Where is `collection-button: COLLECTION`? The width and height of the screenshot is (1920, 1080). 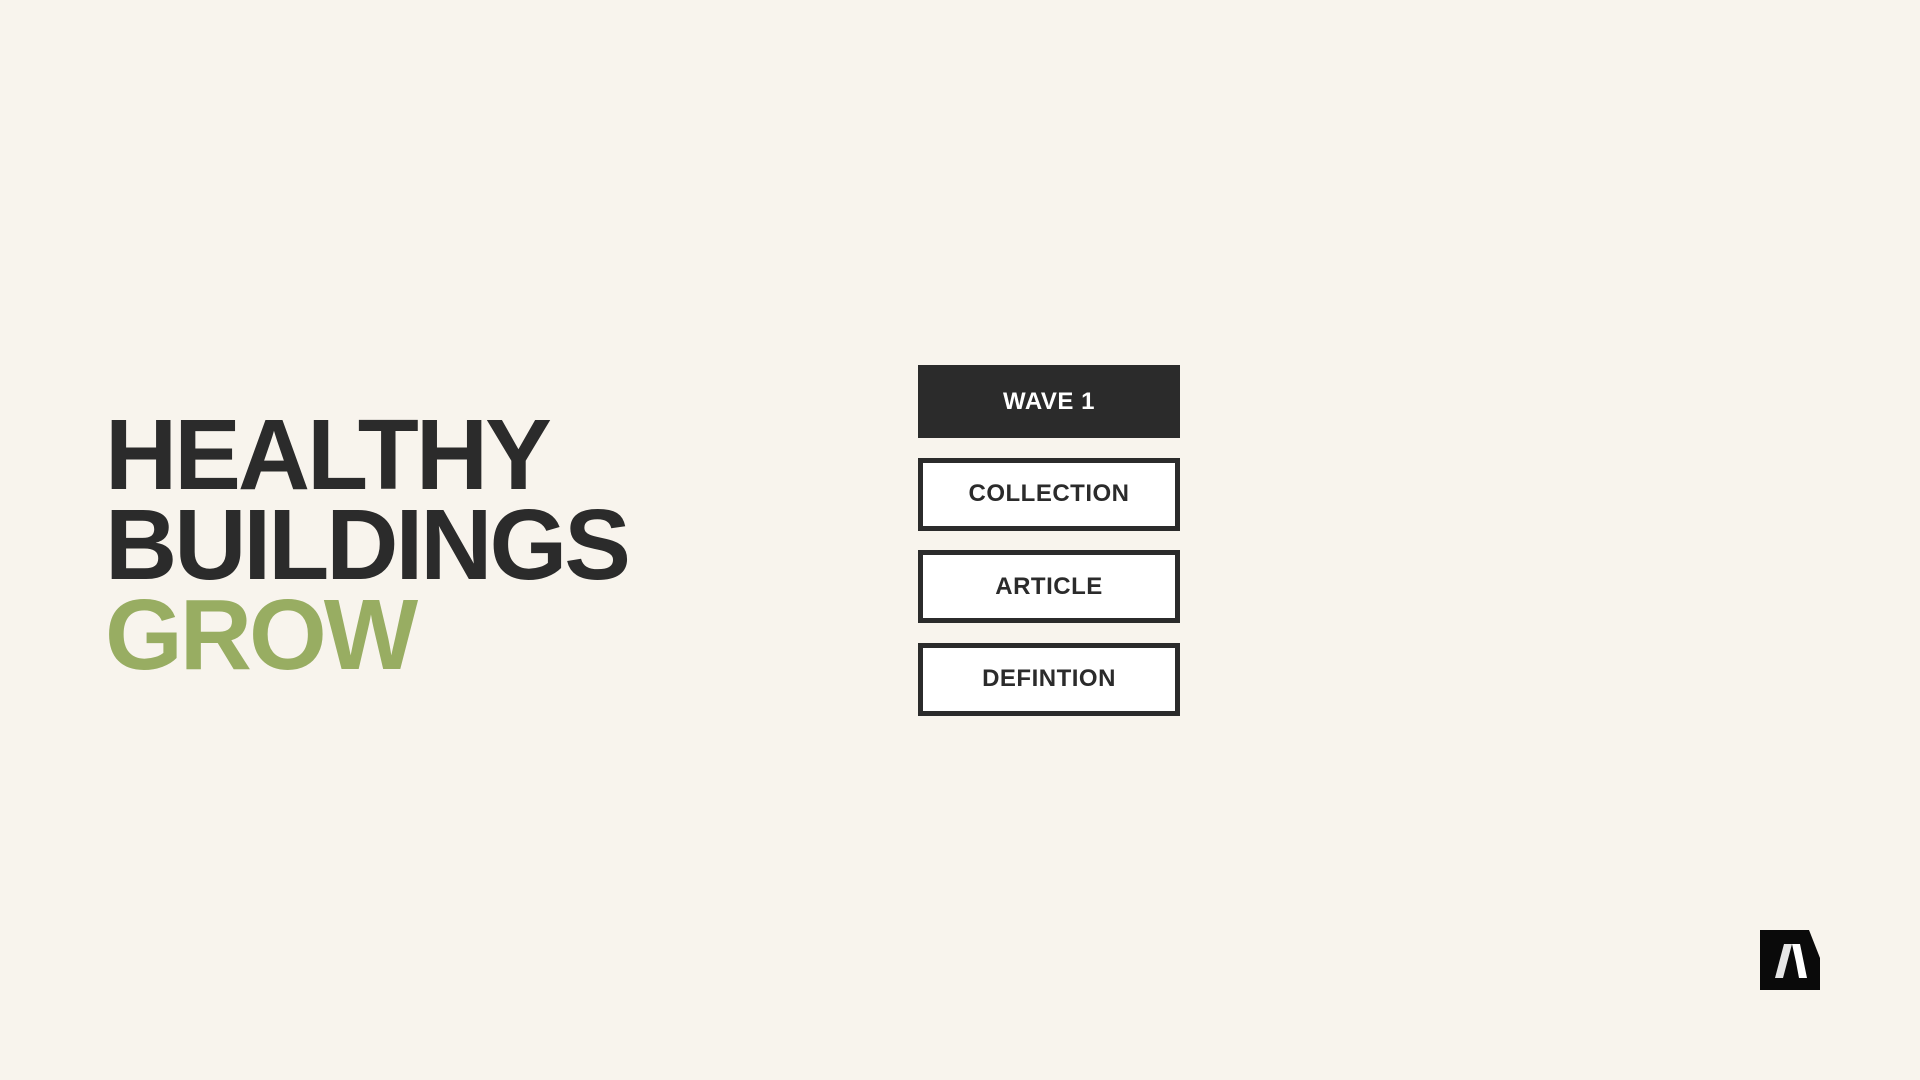 collection-button: COLLECTION is located at coordinates (1049, 494).